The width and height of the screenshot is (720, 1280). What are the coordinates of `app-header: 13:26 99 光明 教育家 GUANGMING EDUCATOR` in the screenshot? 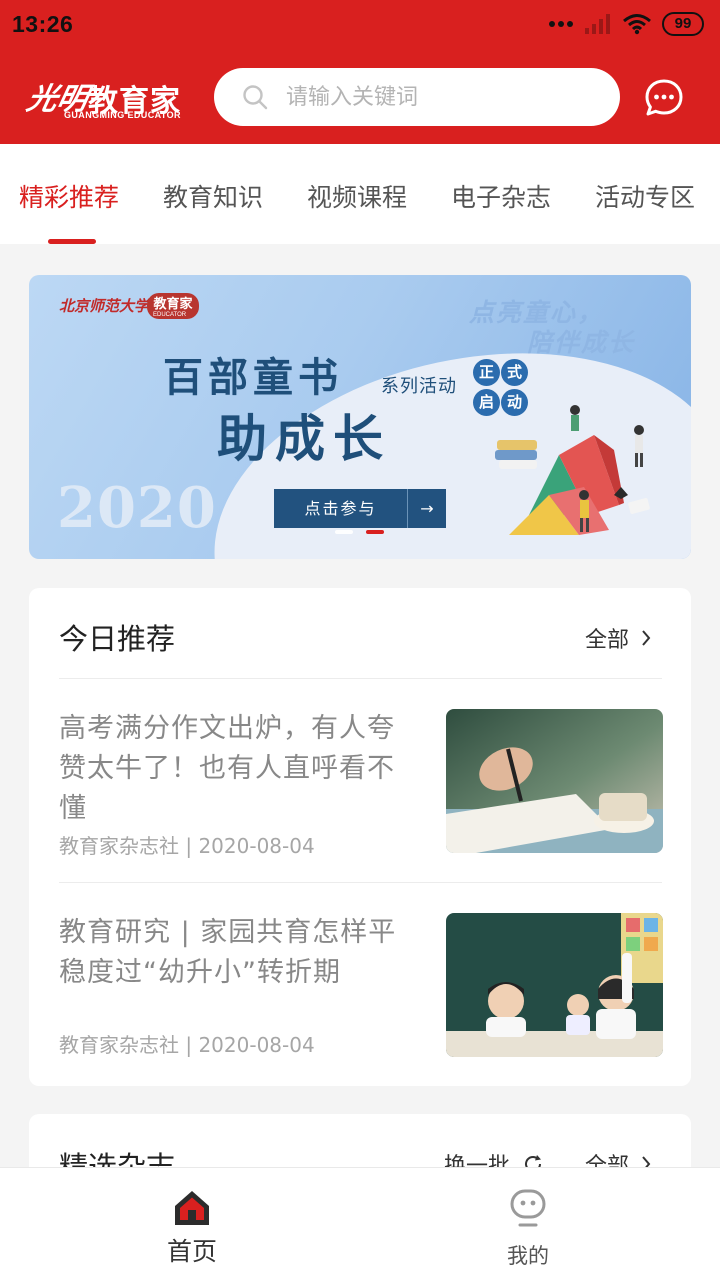 It's located at (360, 72).